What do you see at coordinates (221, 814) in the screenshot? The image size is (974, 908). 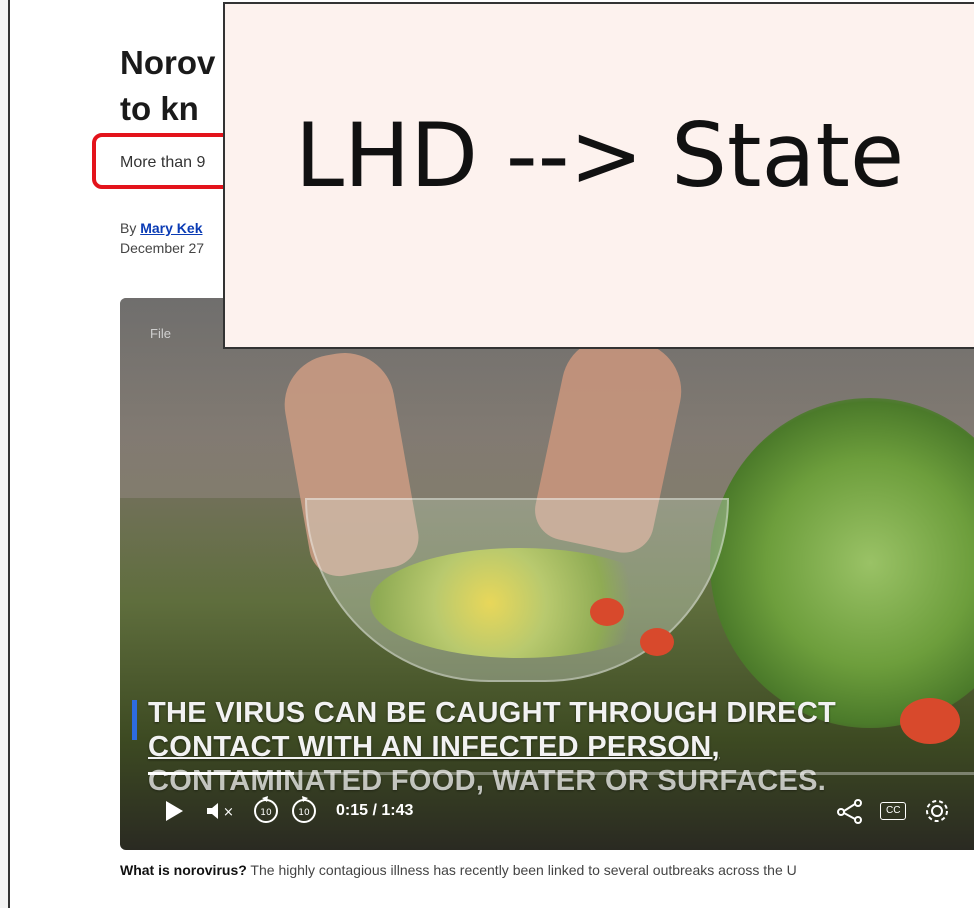 I see `mute-icon: ×` at bounding box center [221, 814].